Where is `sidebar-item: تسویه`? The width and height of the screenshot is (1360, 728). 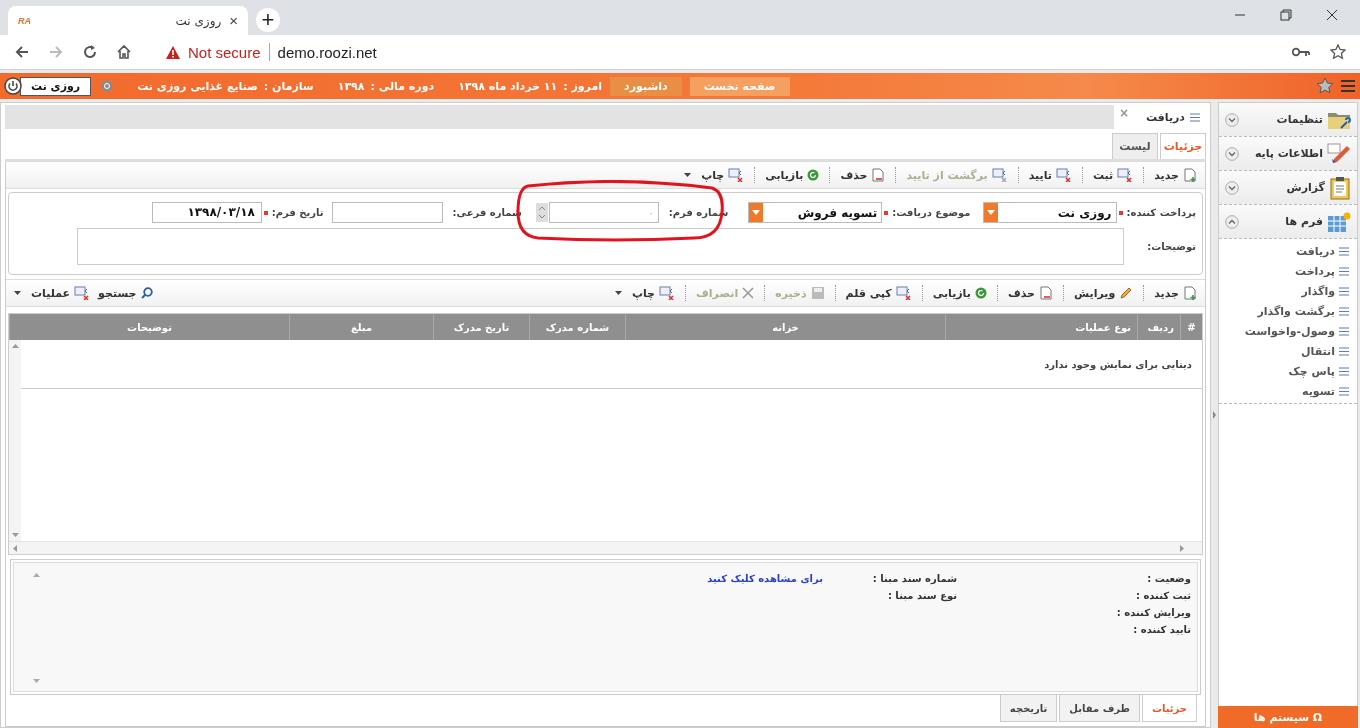
sidebar-item: تسویه is located at coordinates (1288, 391).